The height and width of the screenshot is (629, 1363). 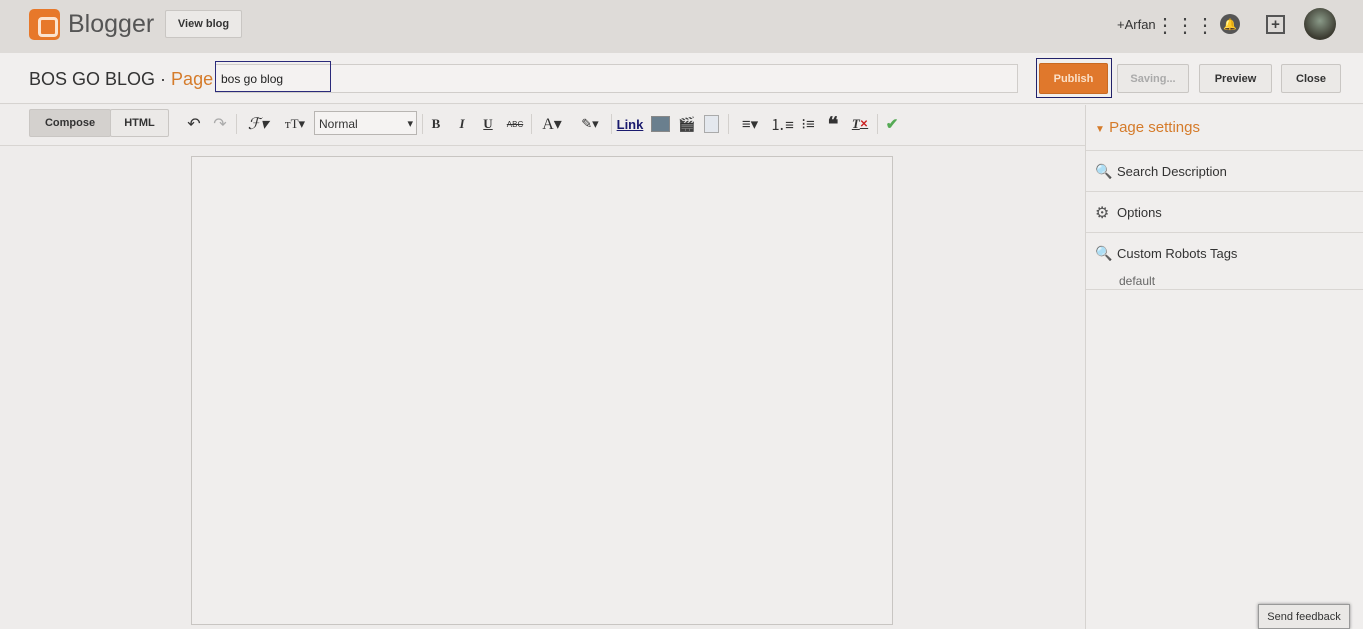 What do you see at coordinates (1311, 78) in the screenshot?
I see `close-button: Close` at bounding box center [1311, 78].